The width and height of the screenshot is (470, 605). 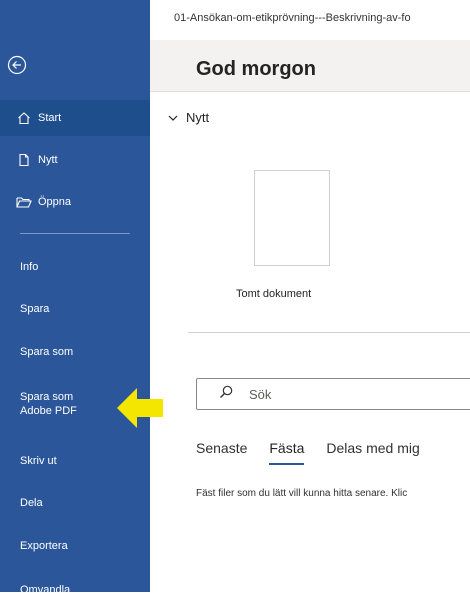 I want to click on back-arrow-icon, so click(x=17, y=65).